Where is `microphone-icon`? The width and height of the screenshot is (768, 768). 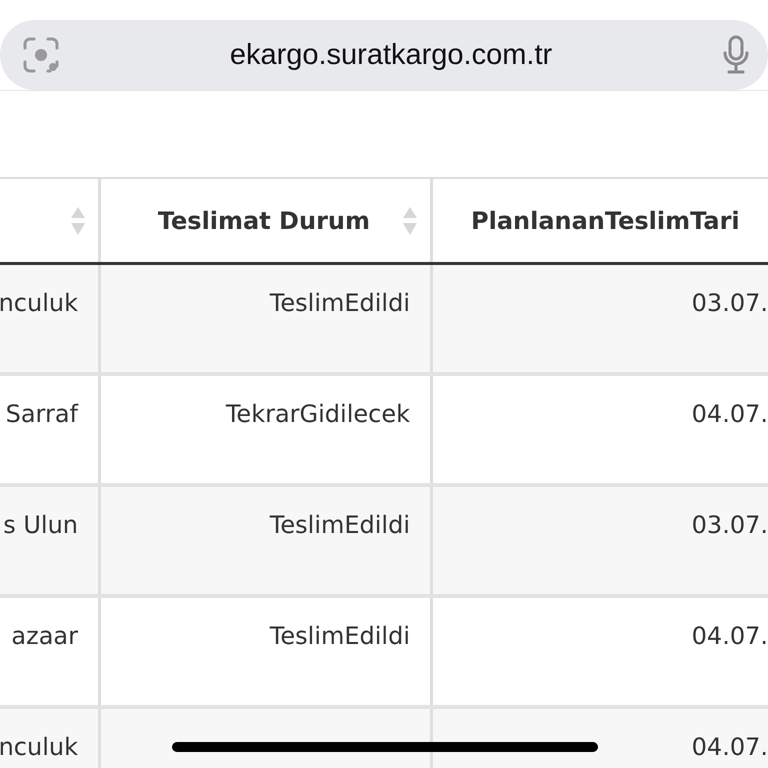 microphone-icon is located at coordinates (736, 55).